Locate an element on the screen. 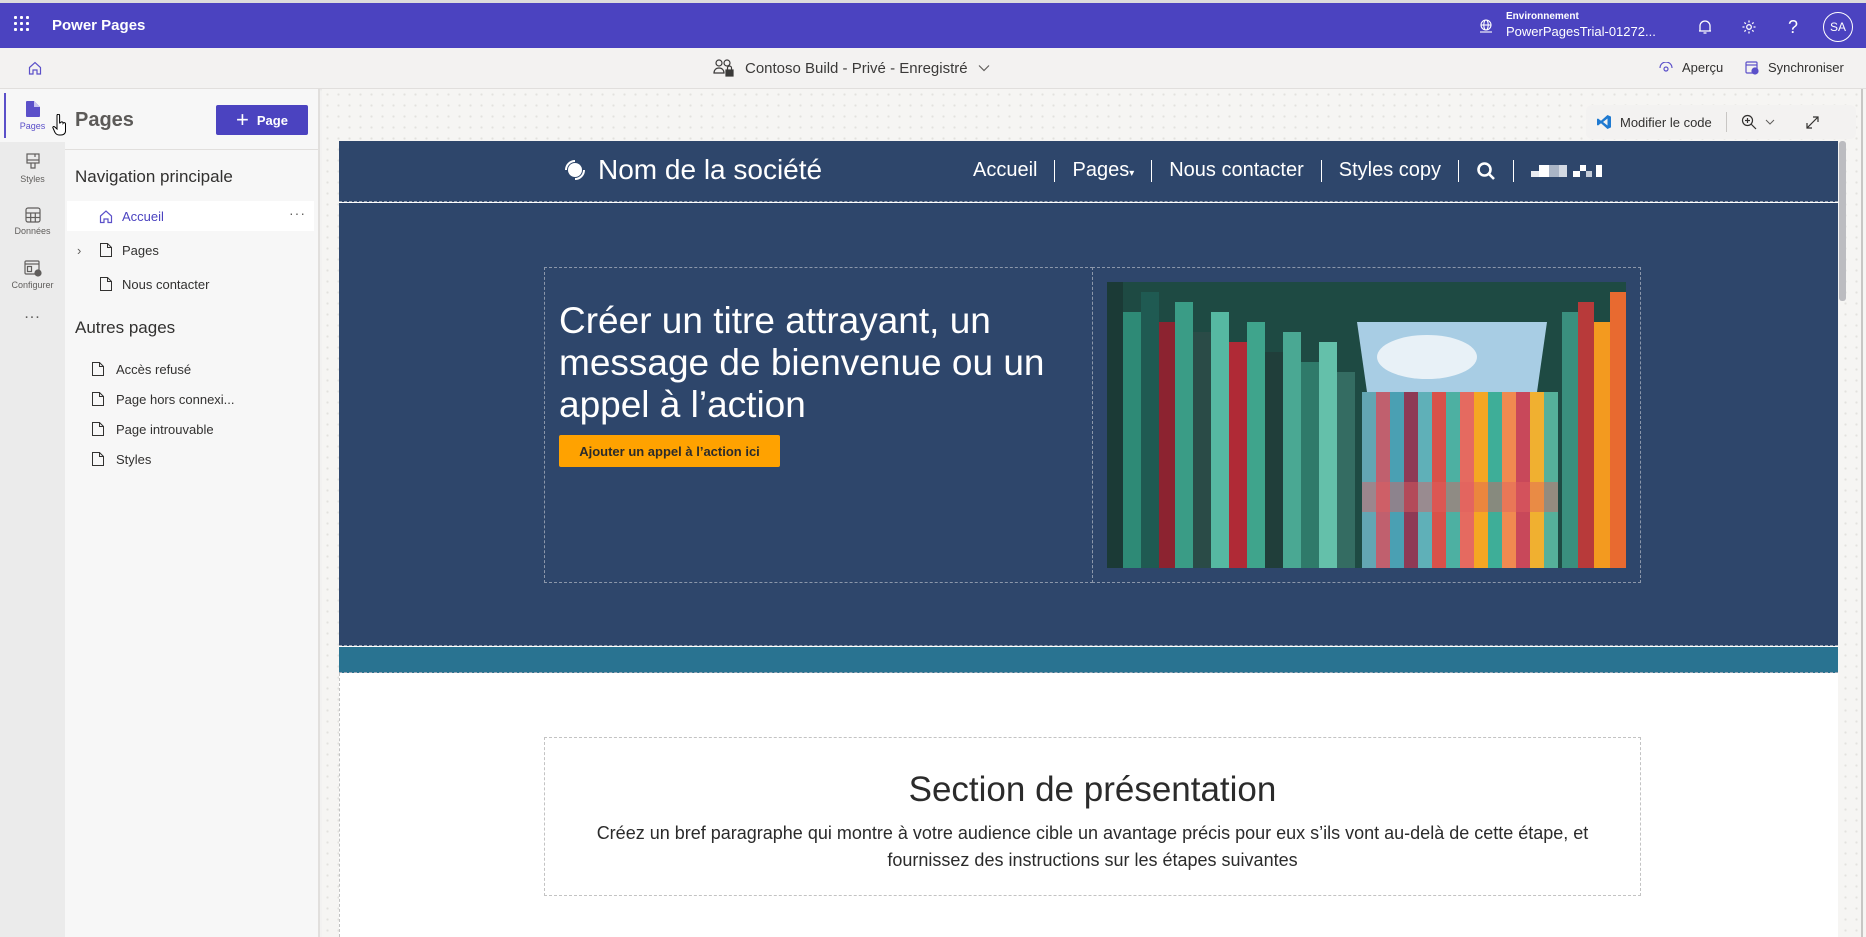  rail-label: Configurer is located at coordinates (32, 284).